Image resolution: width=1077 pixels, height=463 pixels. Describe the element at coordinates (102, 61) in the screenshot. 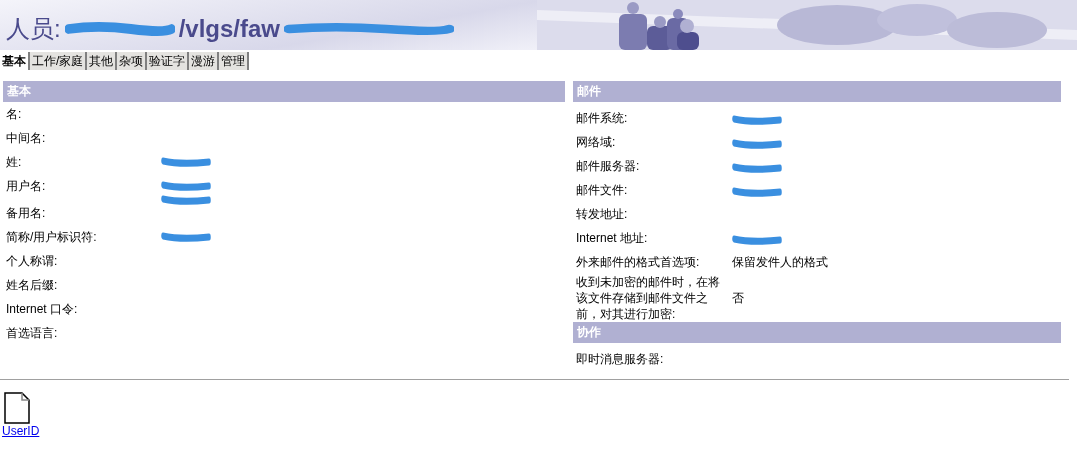

I see `tab: 其他` at that location.